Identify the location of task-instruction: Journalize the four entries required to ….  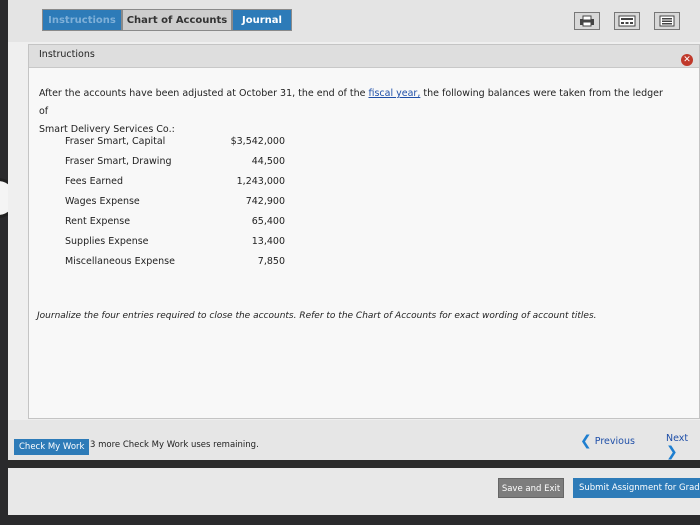
(317, 316).